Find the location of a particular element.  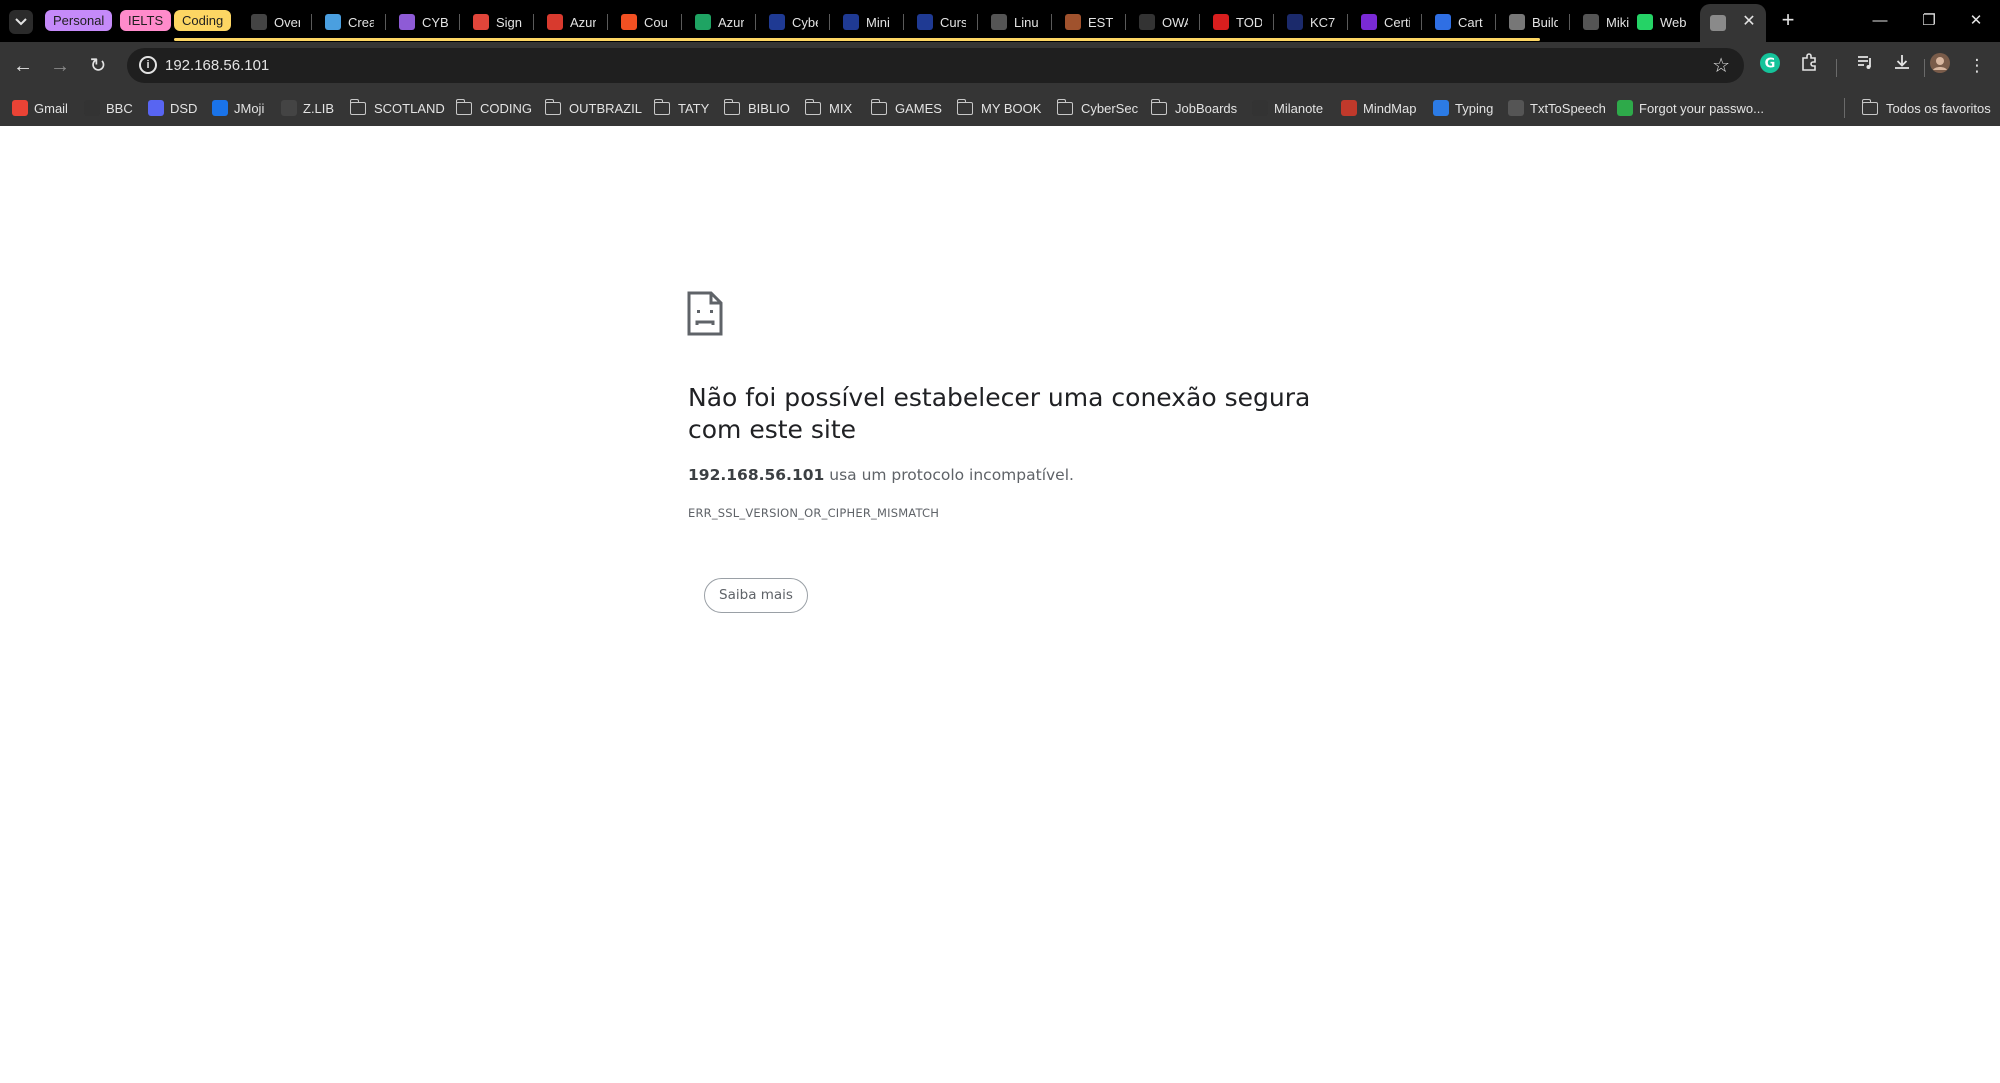

minimize-icon: — is located at coordinates (1880, 21).